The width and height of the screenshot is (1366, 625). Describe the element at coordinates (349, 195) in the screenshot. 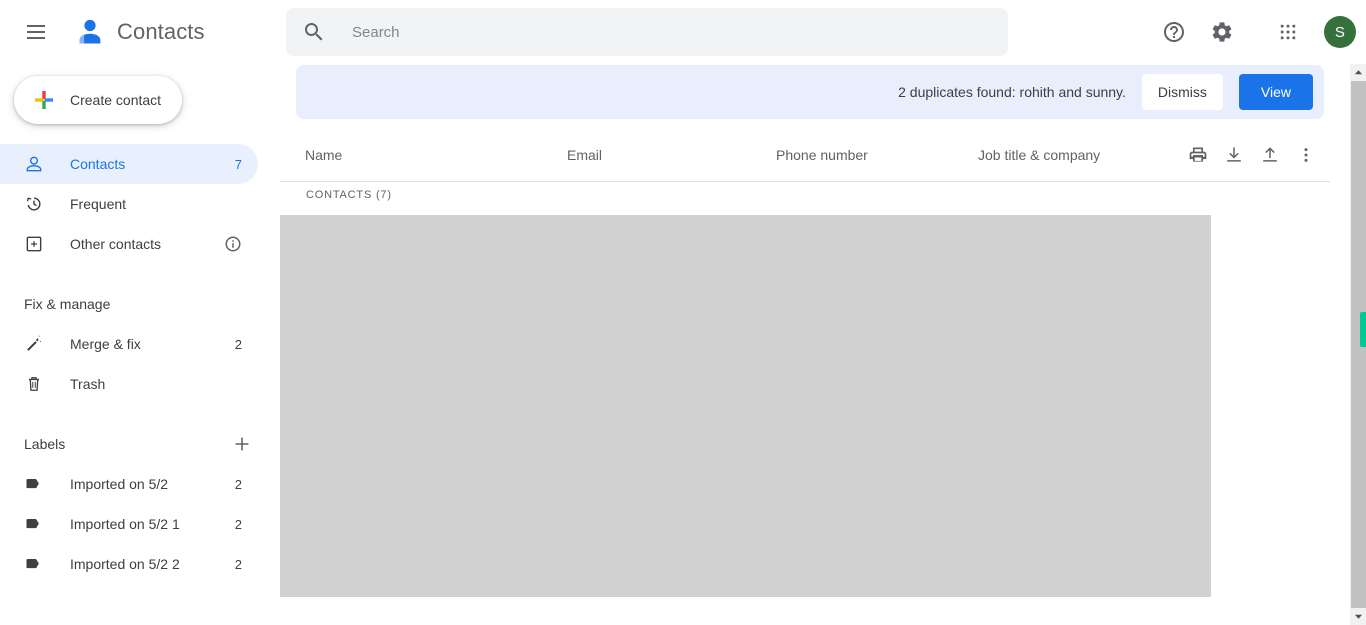

I see `contacts-section-label: CONTACTS (7)` at that location.